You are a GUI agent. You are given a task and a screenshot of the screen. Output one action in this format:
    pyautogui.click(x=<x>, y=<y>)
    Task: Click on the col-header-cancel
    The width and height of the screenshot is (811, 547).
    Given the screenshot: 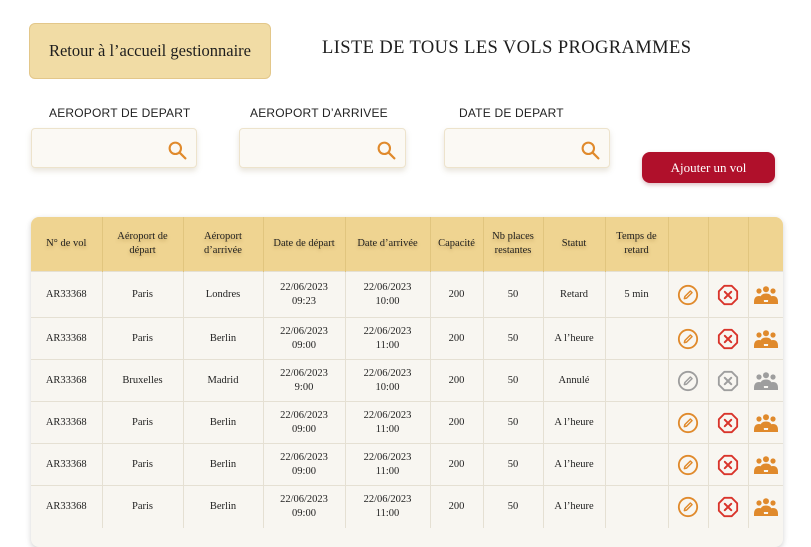 What is the action you would take?
    pyautogui.click(x=727, y=244)
    